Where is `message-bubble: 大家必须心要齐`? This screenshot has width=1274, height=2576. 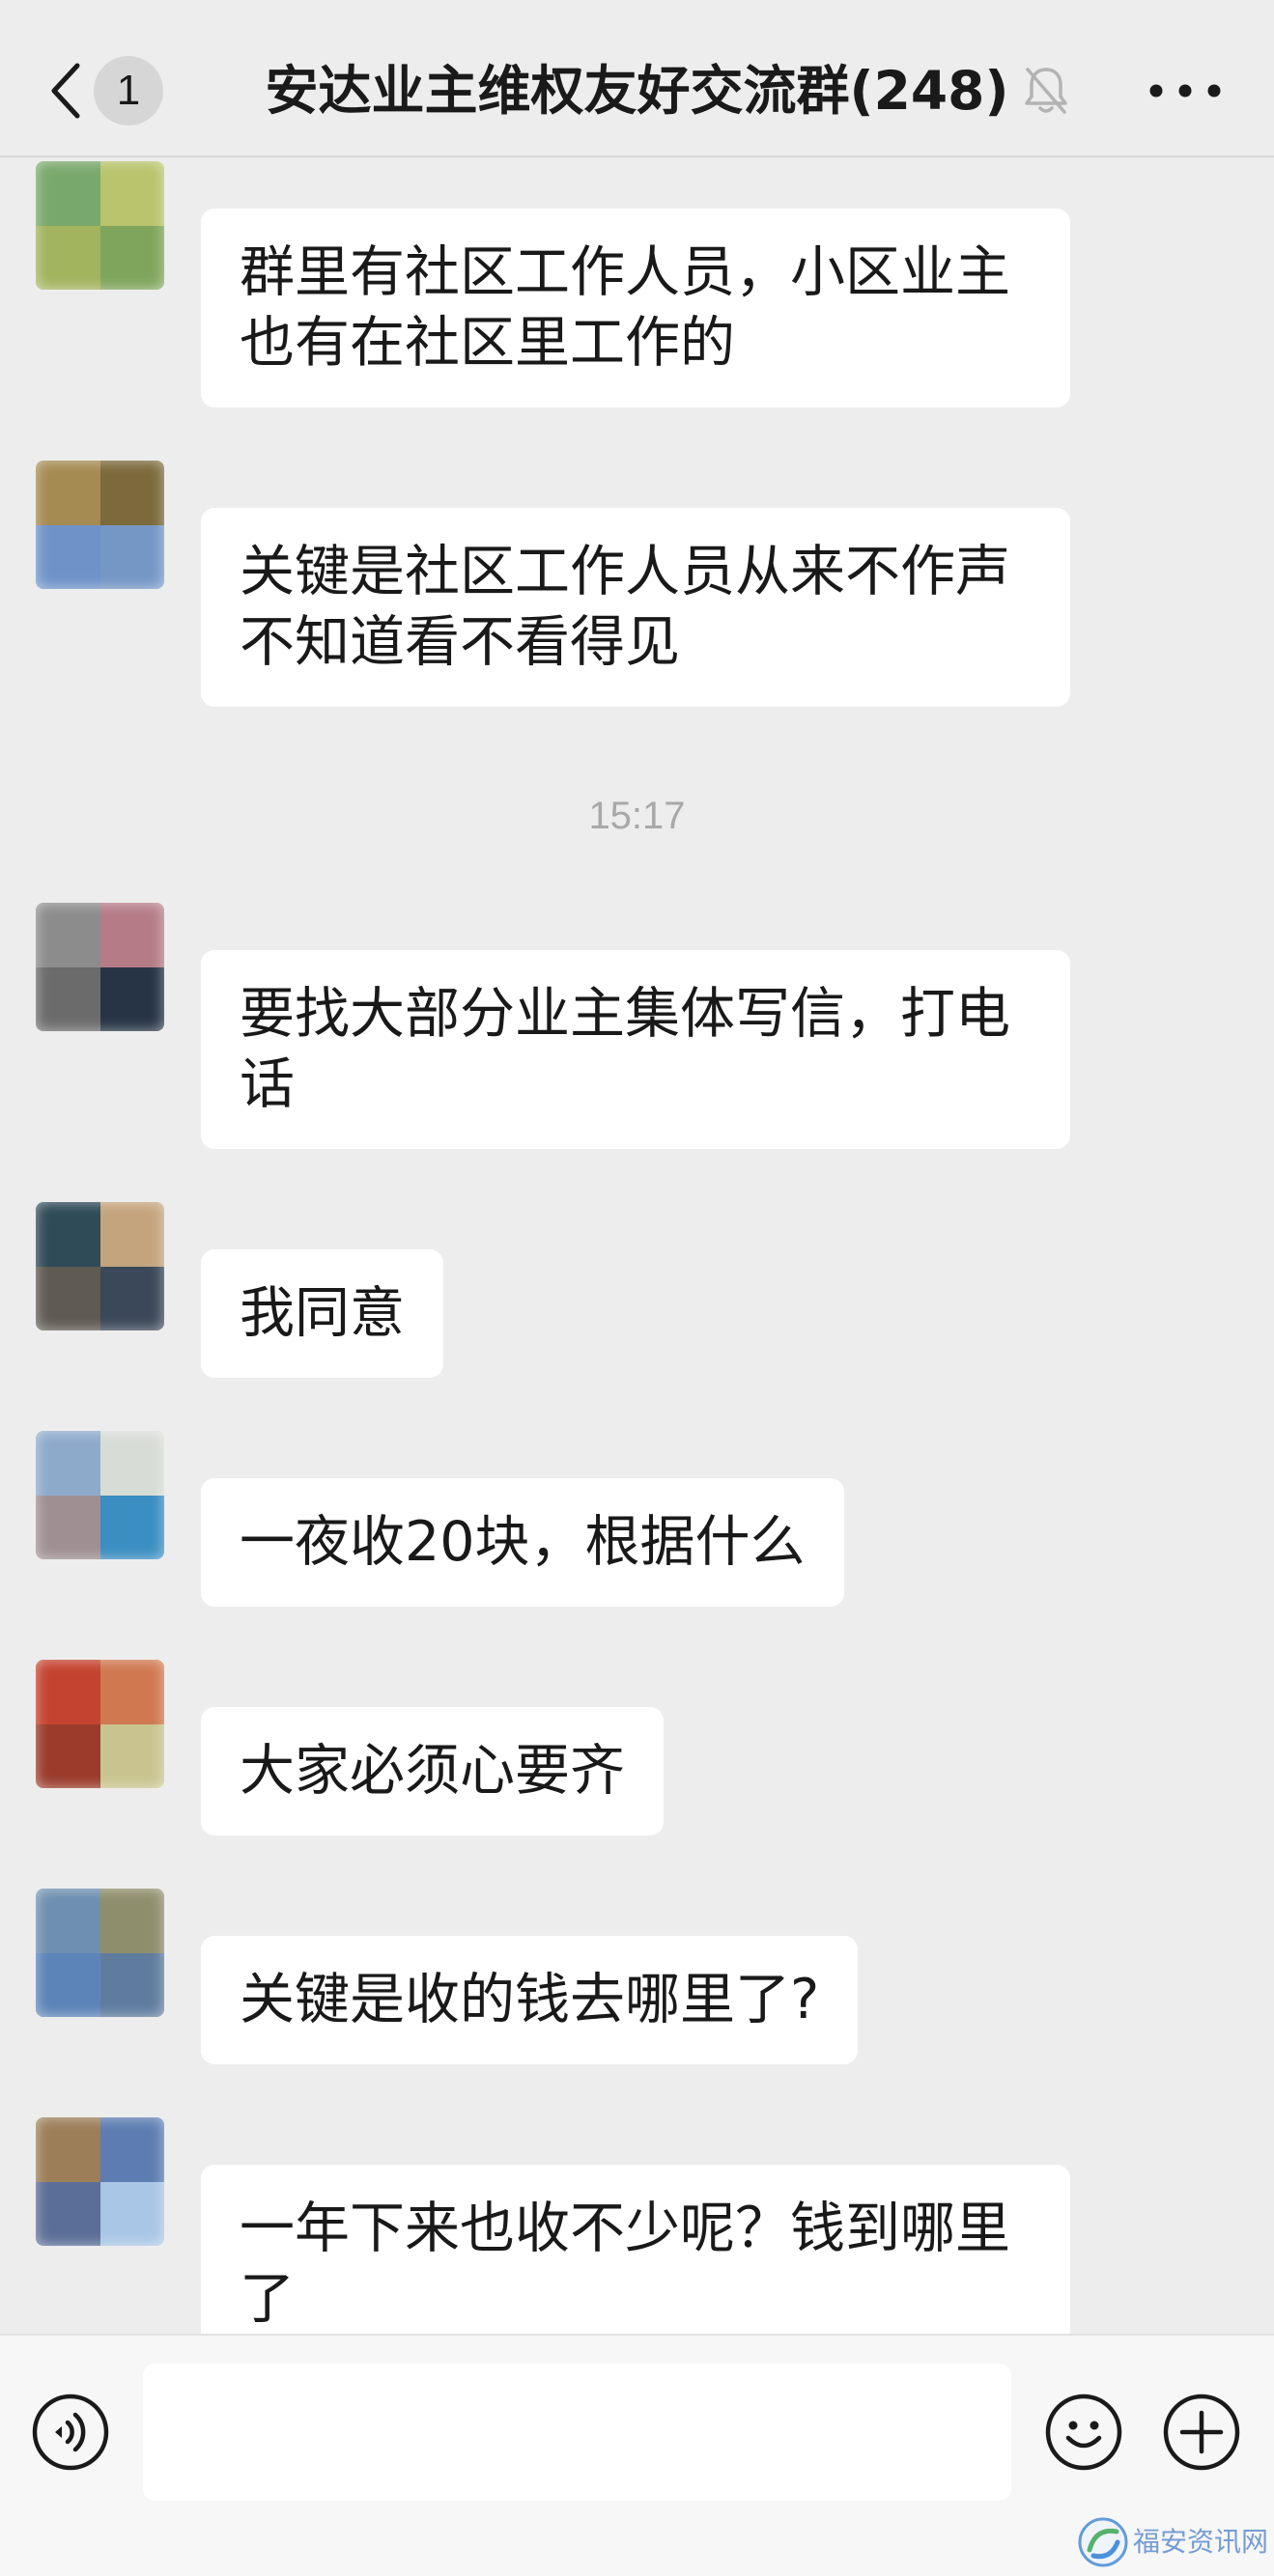 message-bubble: 大家必须心要齐 is located at coordinates (433, 1771).